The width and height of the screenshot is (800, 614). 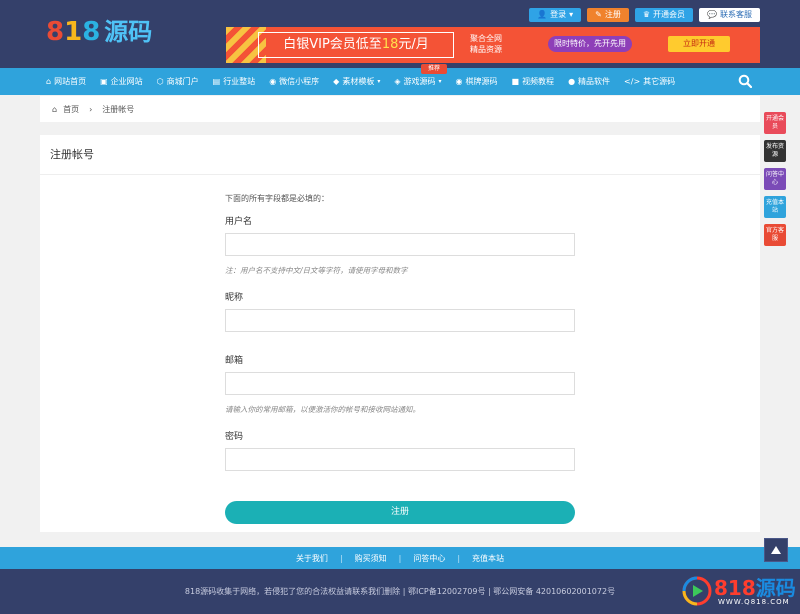 I want to click on wechat-icon: ◉, so click(x=273, y=81).